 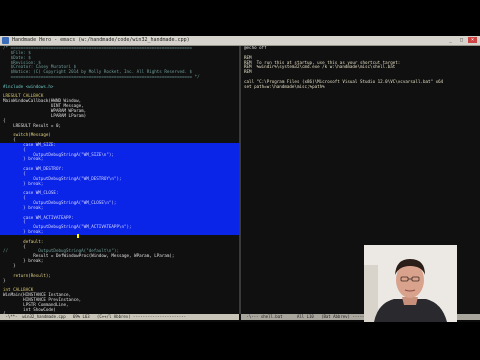 I want to click on code-line-text: #include <windows.h>, so click(x=28, y=86).